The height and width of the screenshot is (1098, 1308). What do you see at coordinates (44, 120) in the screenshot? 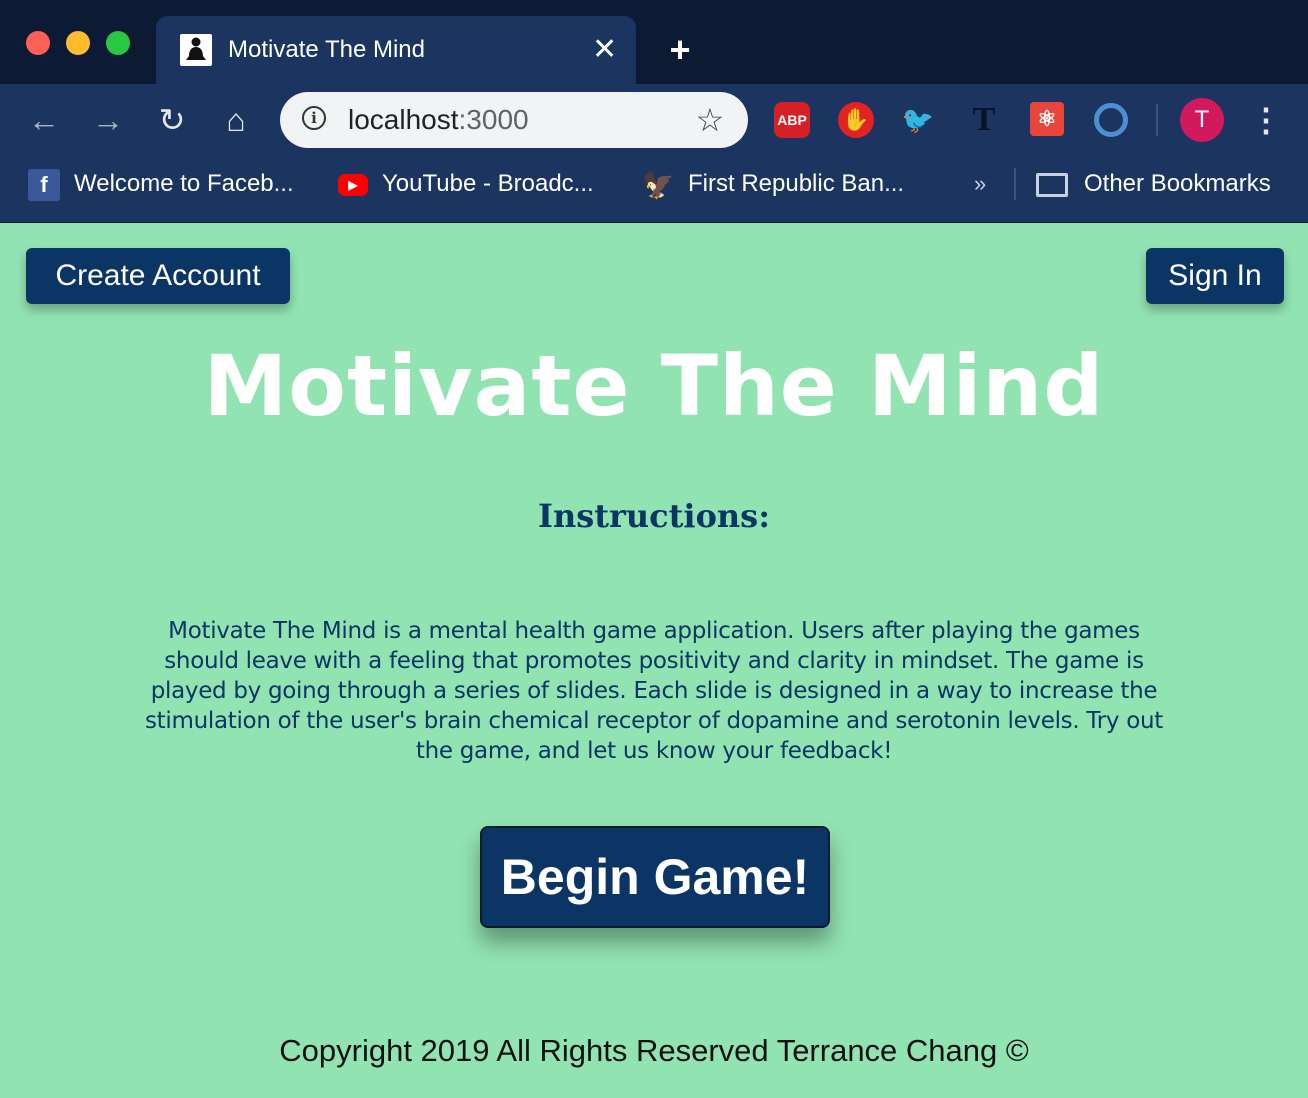
I see `back-arrow-icon: ←` at bounding box center [44, 120].